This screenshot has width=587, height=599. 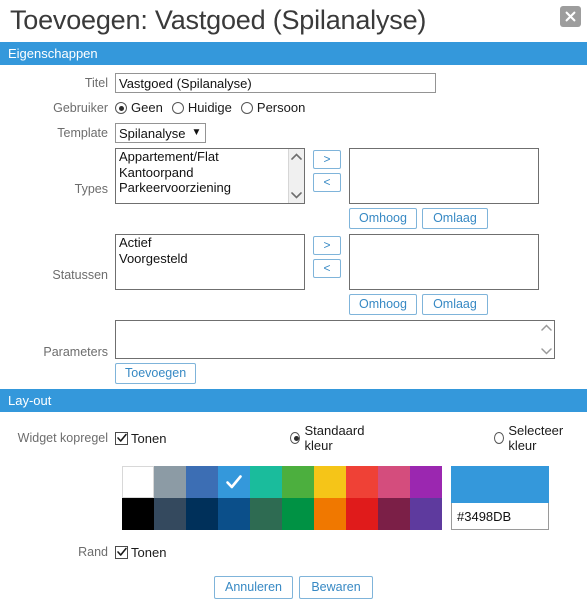 I want to click on widget-kopregel-show-checkbox: Tonen, so click(x=140, y=438).